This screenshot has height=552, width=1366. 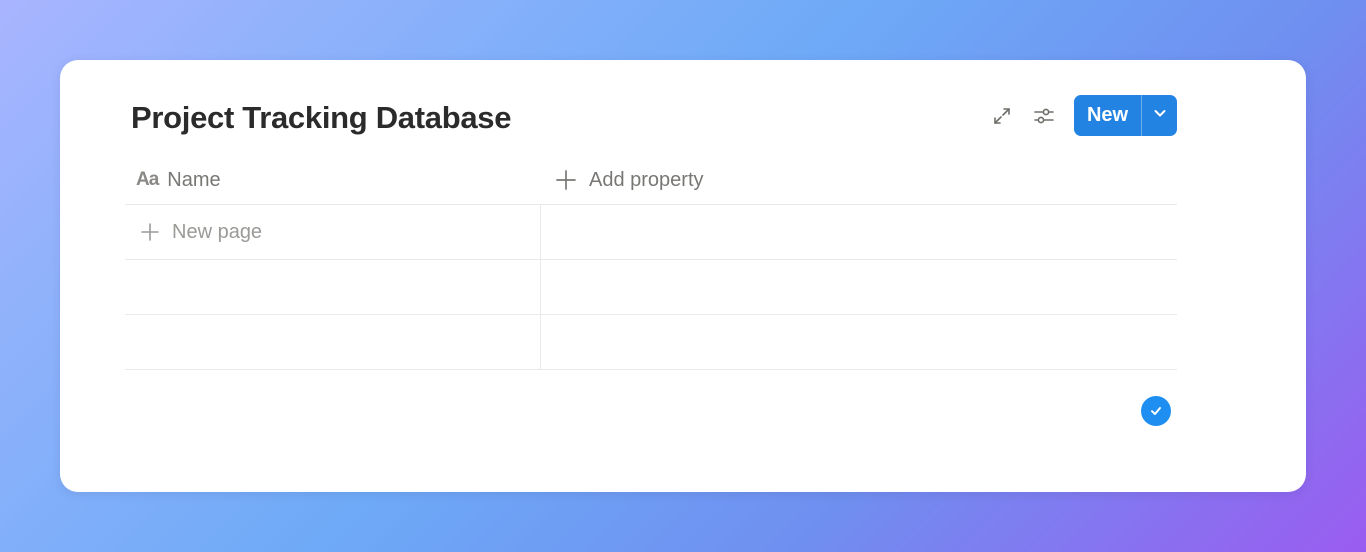 I want to click on add-property-button: Add property, so click(x=629, y=180).